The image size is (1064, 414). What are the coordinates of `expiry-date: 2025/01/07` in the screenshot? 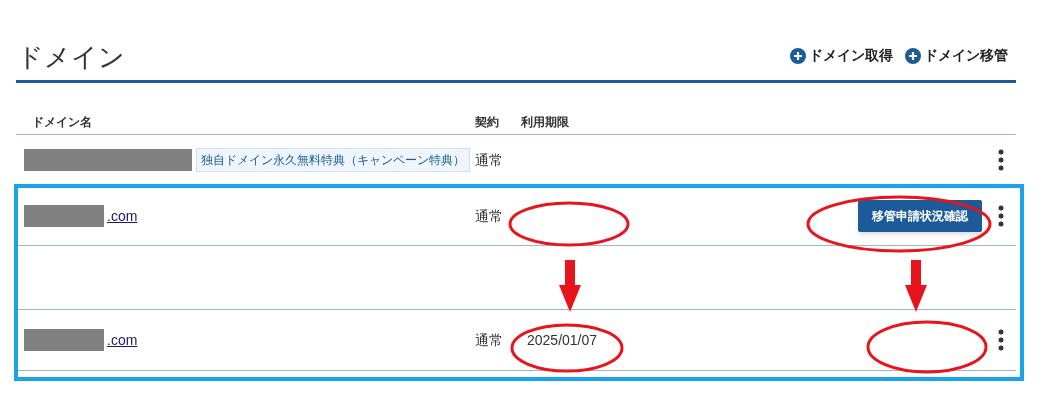 It's located at (562, 340).